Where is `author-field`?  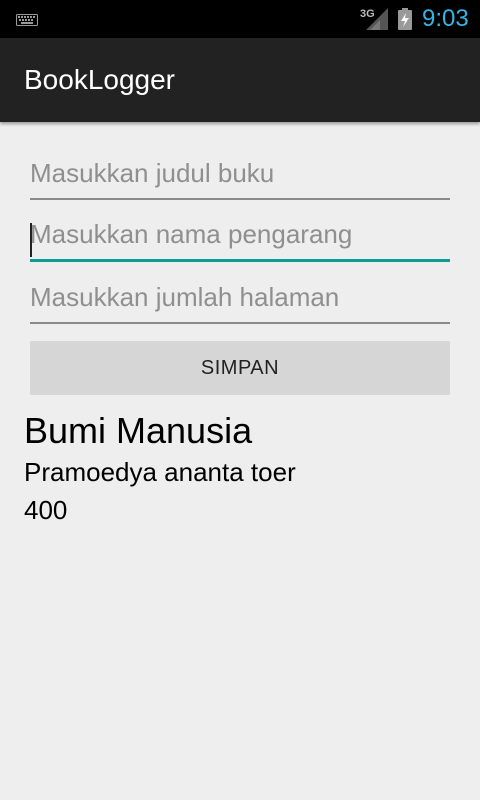 author-field is located at coordinates (240, 236).